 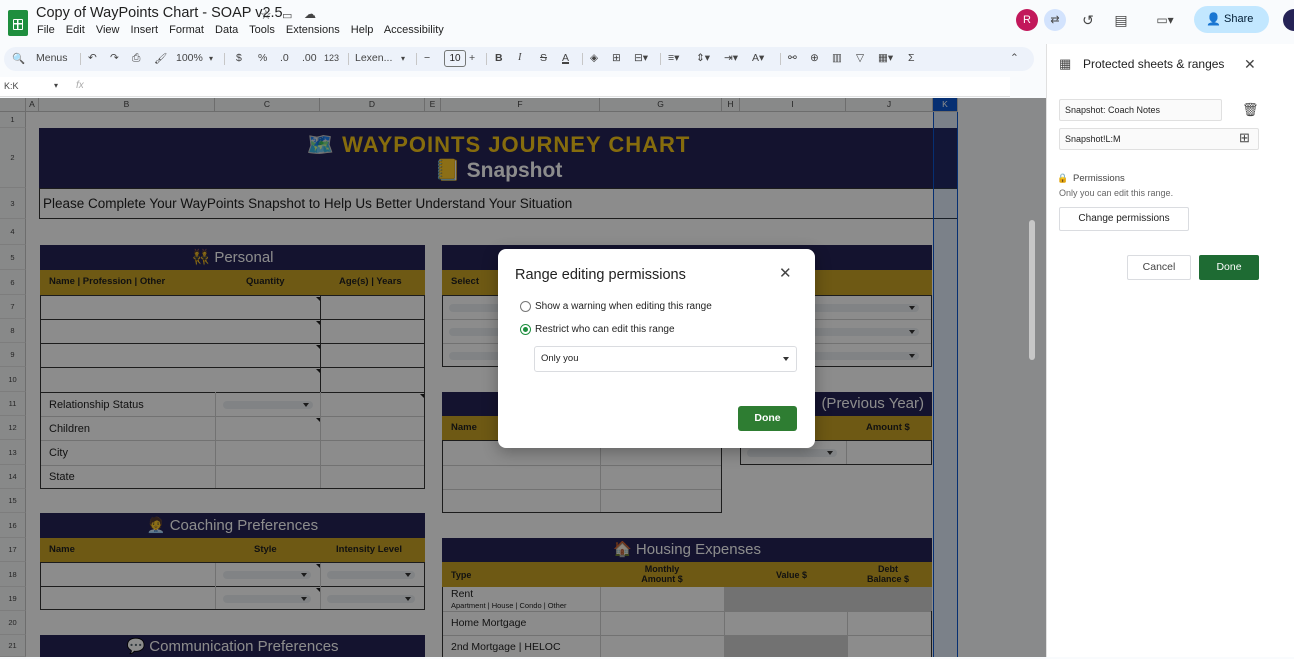 What do you see at coordinates (1121, 20) in the screenshot?
I see `comments-icon: ▤` at bounding box center [1121, 20].